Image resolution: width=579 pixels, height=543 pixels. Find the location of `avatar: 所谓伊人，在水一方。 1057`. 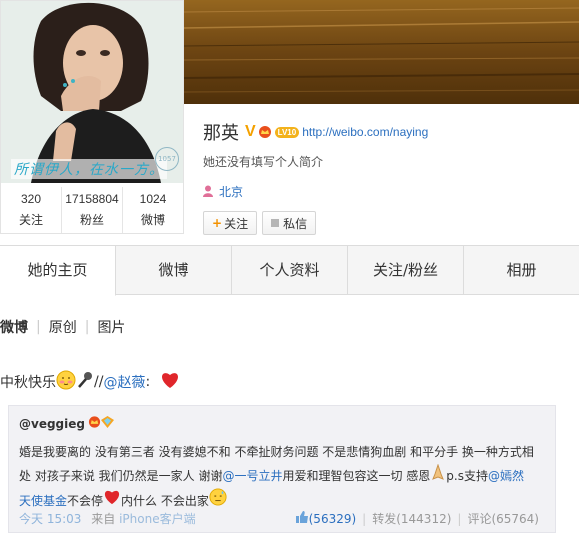

avatar: 所谓伊人，在水一方。 1057 is located at coordinates (92, 92).